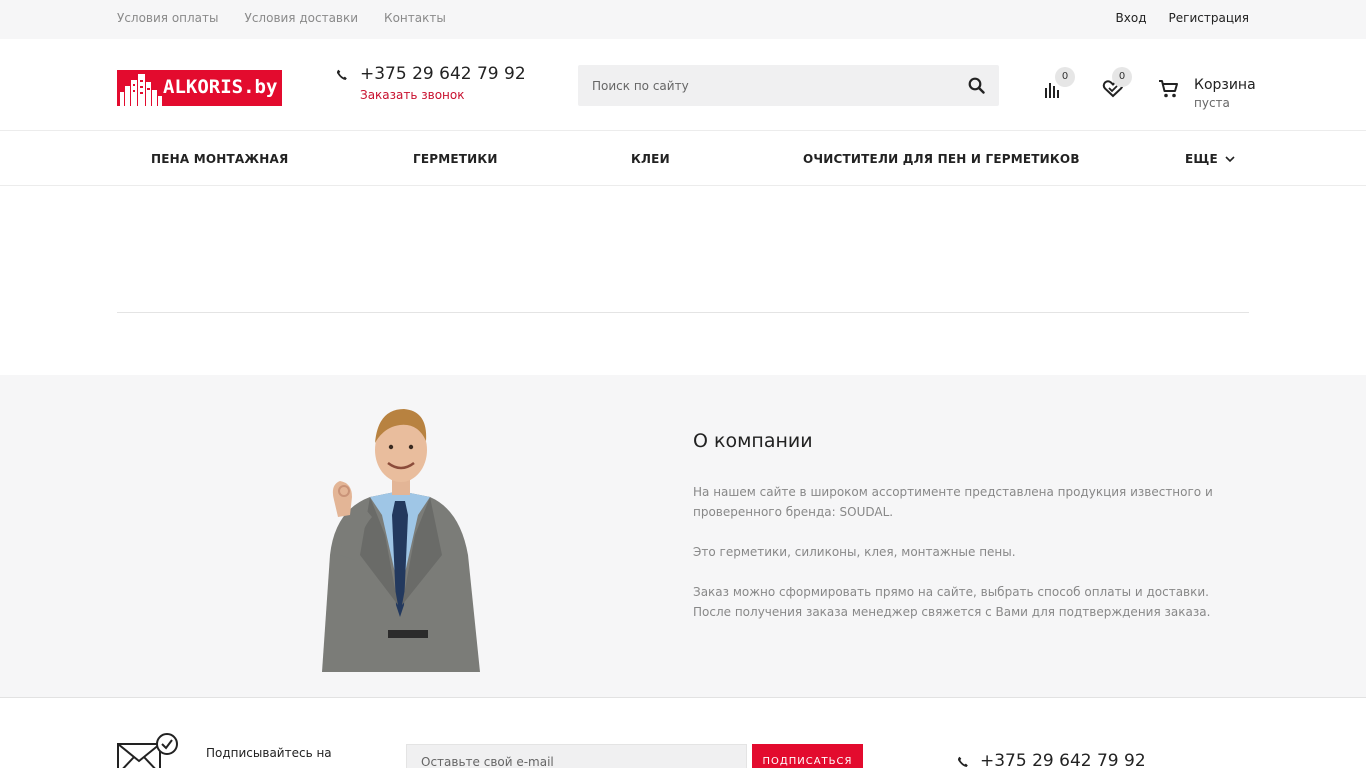 The image size is (1366, 768). What do you see at coordinates (219, 159) in the screenshot?
I see `nav-item-mounting-foam: ПЕНА МОНТАЖНАЯ` at bounding box center [219, 159].